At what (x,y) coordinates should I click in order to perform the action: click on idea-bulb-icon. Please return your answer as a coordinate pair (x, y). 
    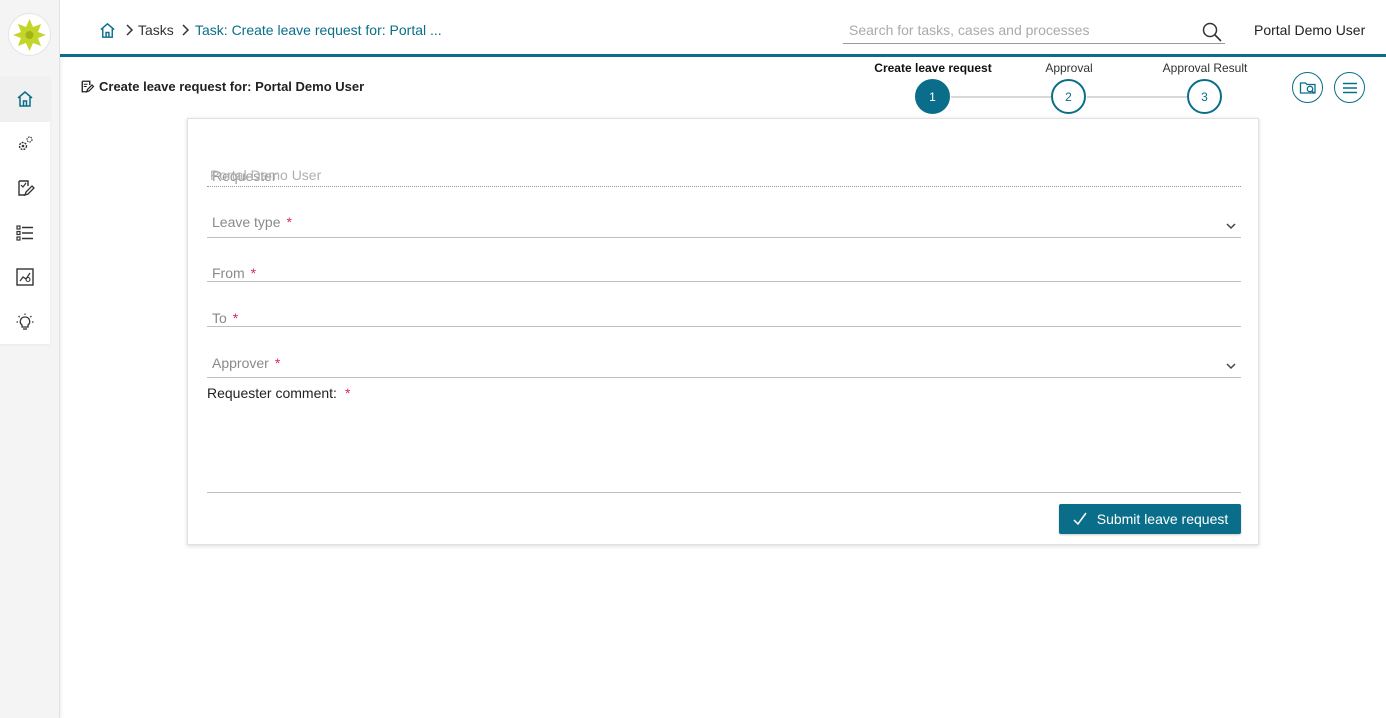
    Looking at the image, I should click on (25, 321).